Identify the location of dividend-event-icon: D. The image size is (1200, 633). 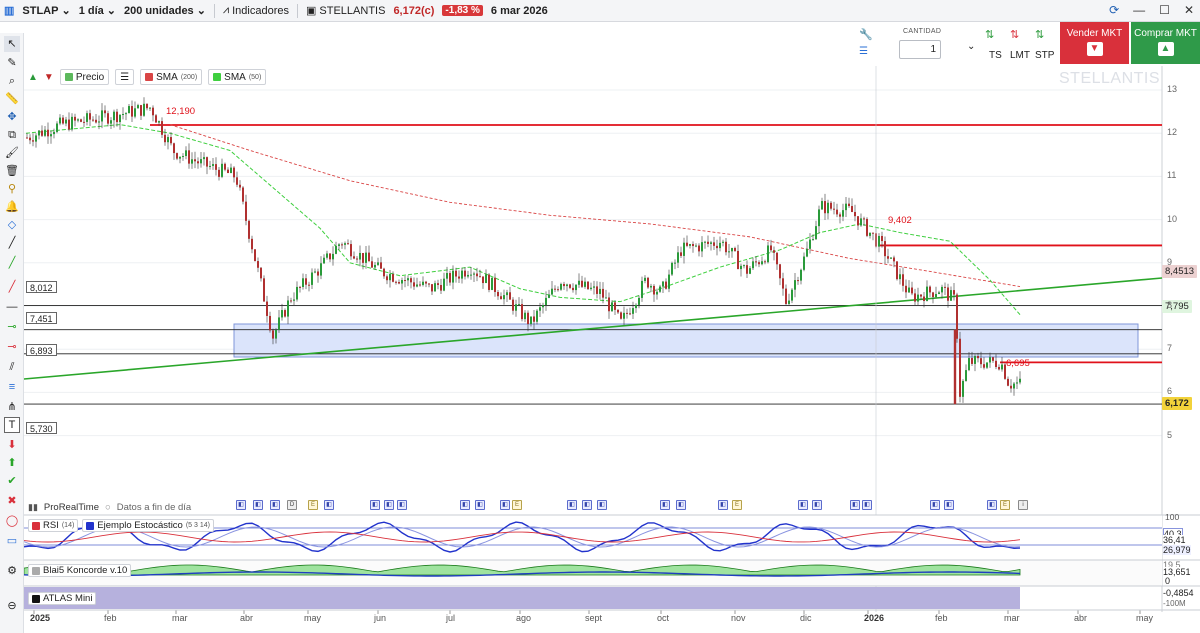
(292, 505).